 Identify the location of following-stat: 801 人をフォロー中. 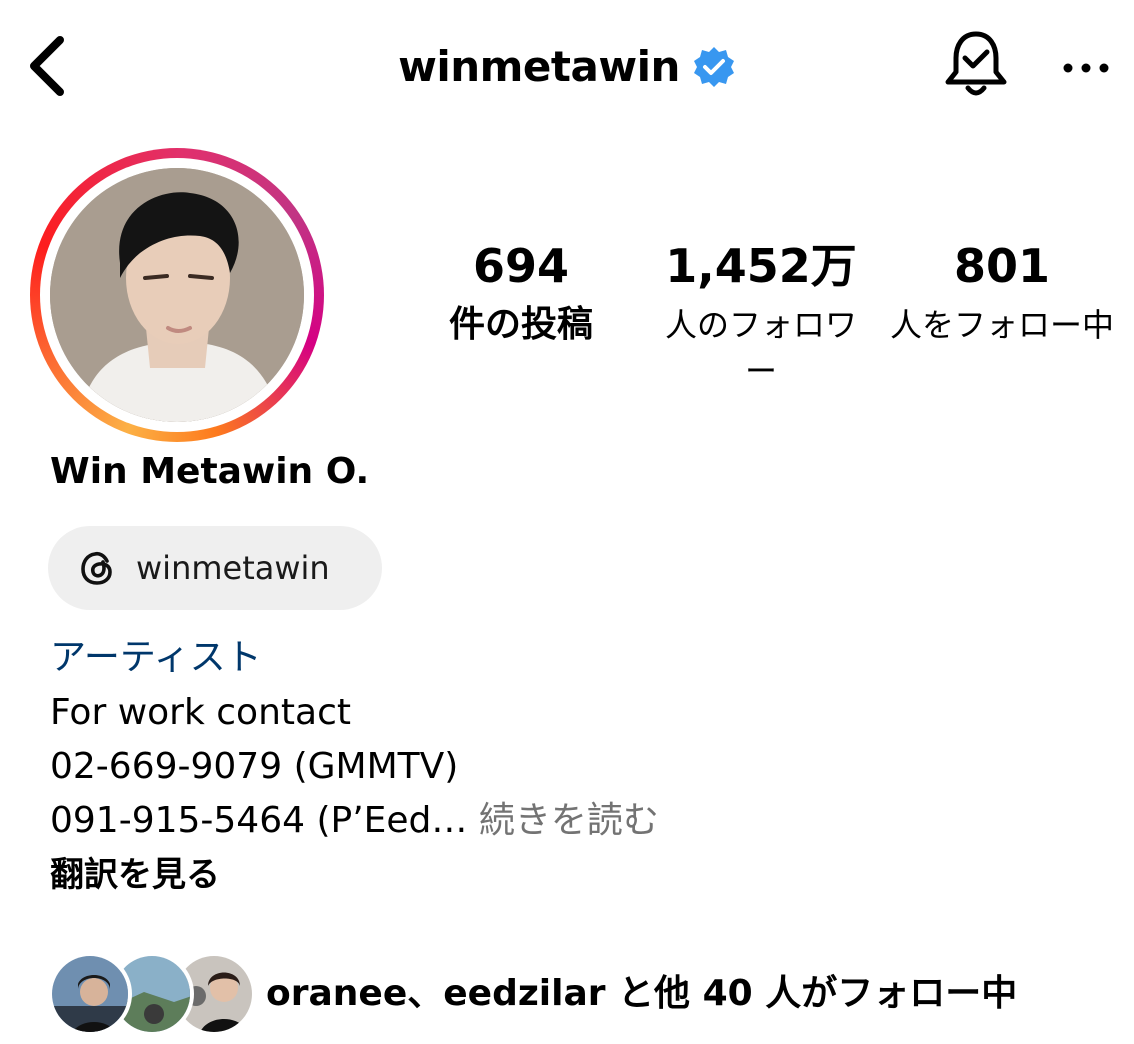
(1002, 292).